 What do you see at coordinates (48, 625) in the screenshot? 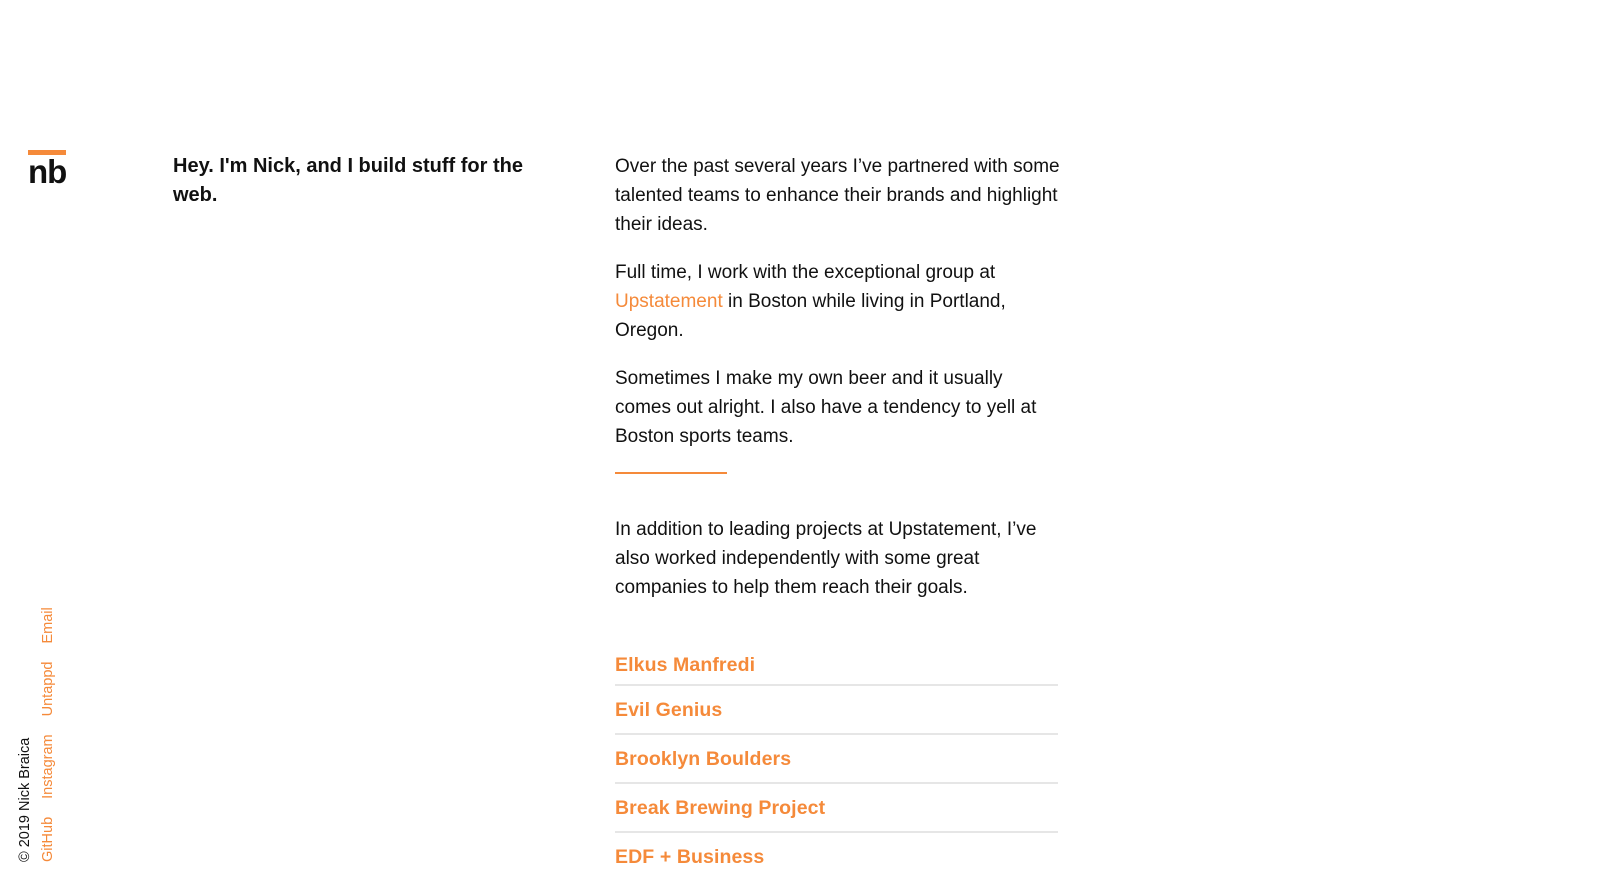
I see `email-link: Email` at bounding box center [48, 625].